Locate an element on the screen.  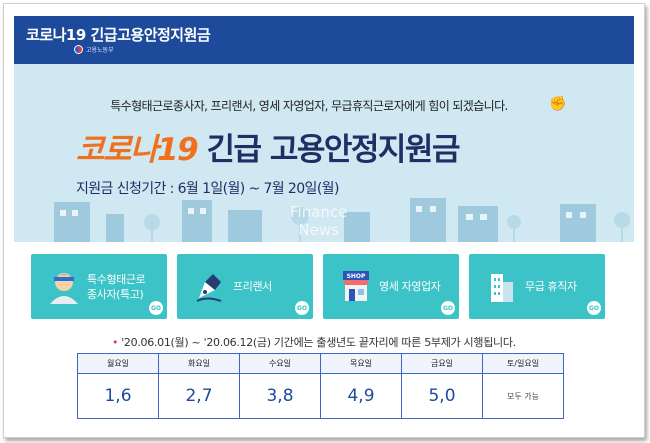
table-row: 1,6 2,7 3,8 4,9 5,0 모두 가능 is located at coordinates (320, 396).